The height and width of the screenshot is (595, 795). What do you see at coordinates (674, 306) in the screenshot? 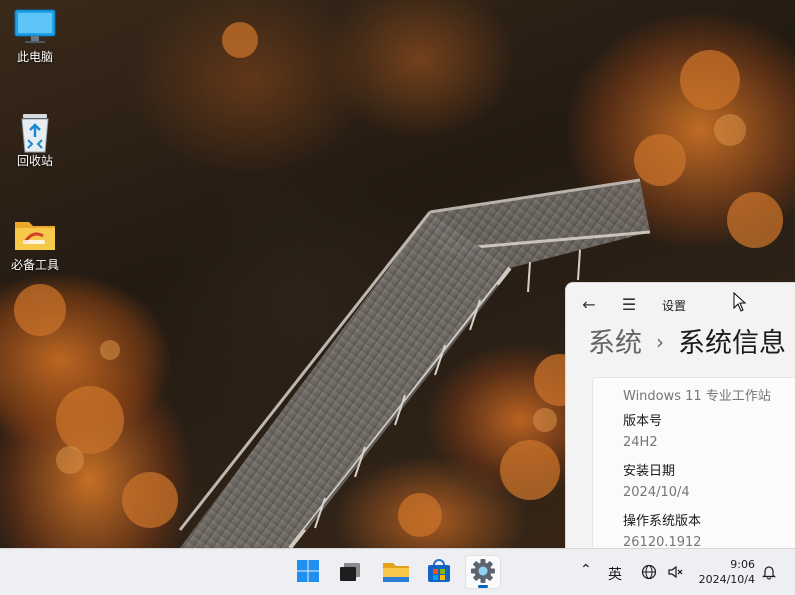
I see `window-title: 设置` at bounding box center [674, 306].